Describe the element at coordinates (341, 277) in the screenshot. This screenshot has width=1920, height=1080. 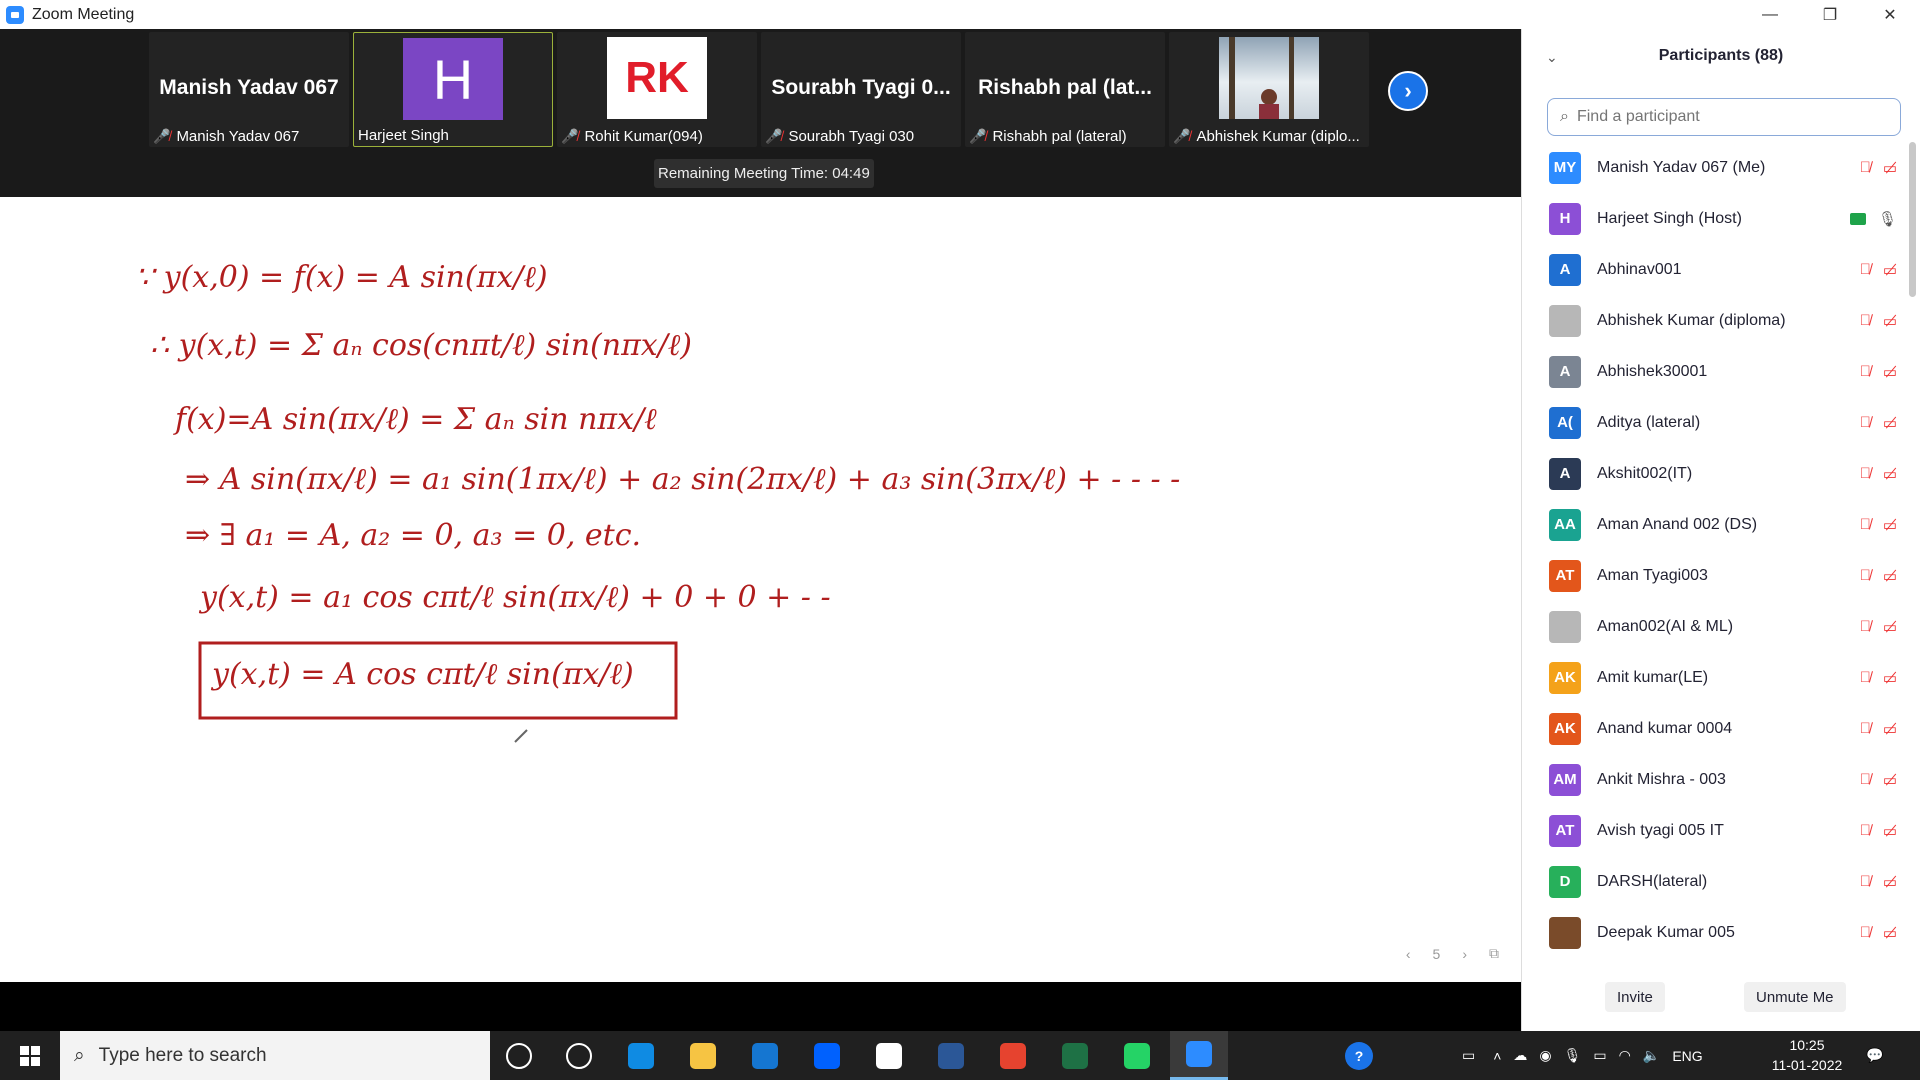
I see `ink-line: ∵ y(x,0) = f(x) = A sin(πx/ℓ)` at that location.